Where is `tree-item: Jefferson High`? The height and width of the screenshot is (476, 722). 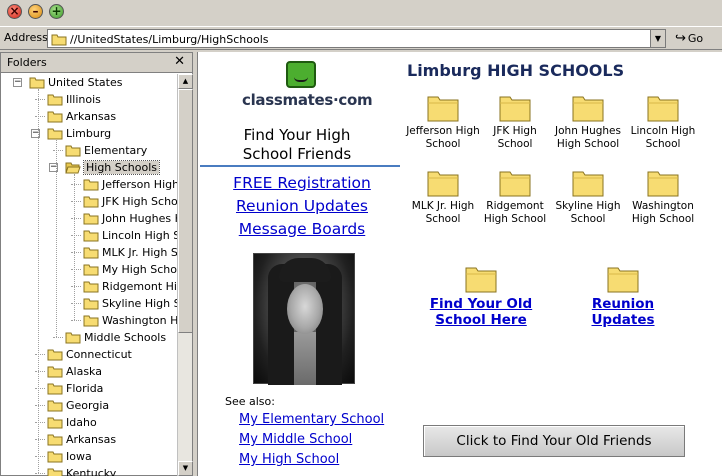
tree-item: Jefferson High is located at coordinates (89, 184).